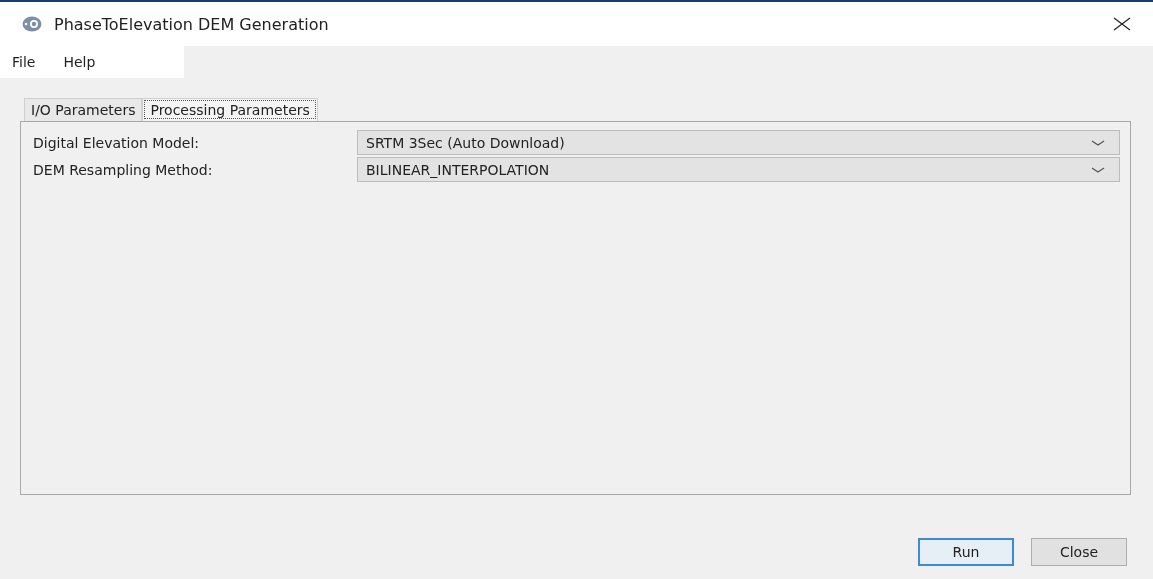 The image size is (1153, 579). Describe the element at coordinates (230, 109) in the screenshot. I see `tab: Processing Parameters` at that location.